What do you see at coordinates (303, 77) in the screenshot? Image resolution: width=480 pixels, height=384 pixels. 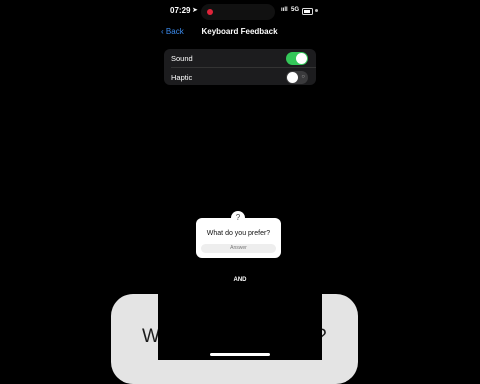 I see `toggle-off-icon: ○` at bounding box center [303, 77].